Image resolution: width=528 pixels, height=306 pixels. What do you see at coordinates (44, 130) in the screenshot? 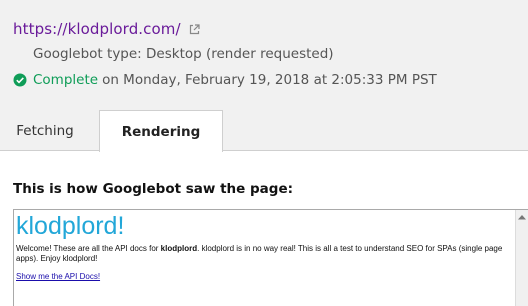
I see `tab-fetching: Fetching` at bounding box center [44, 130].